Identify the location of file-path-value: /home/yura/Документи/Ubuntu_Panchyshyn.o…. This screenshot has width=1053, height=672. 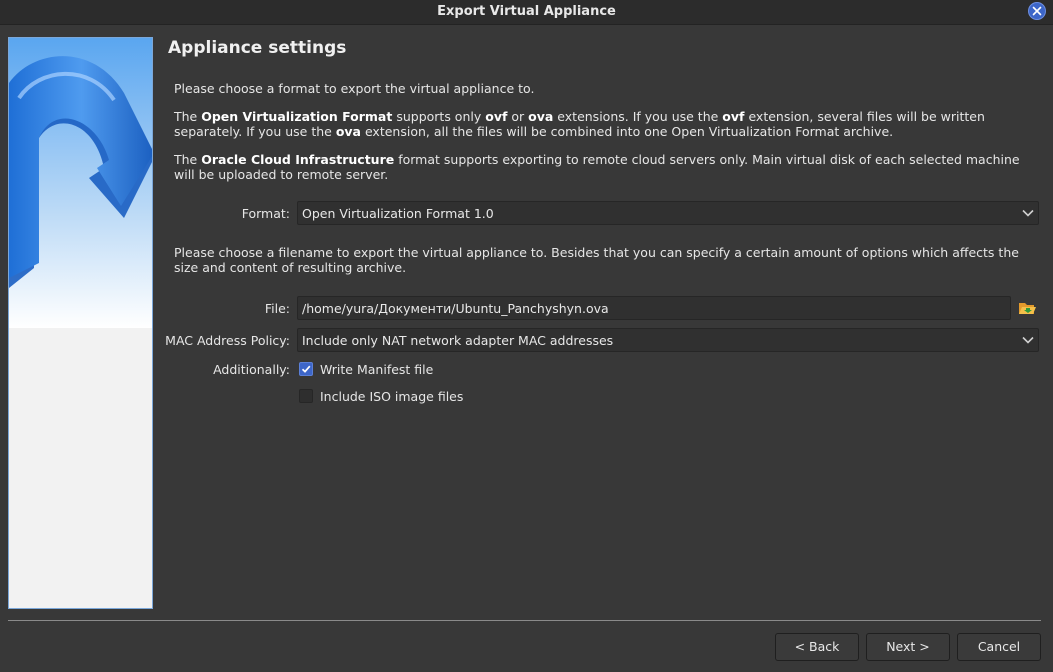
(455, 308).